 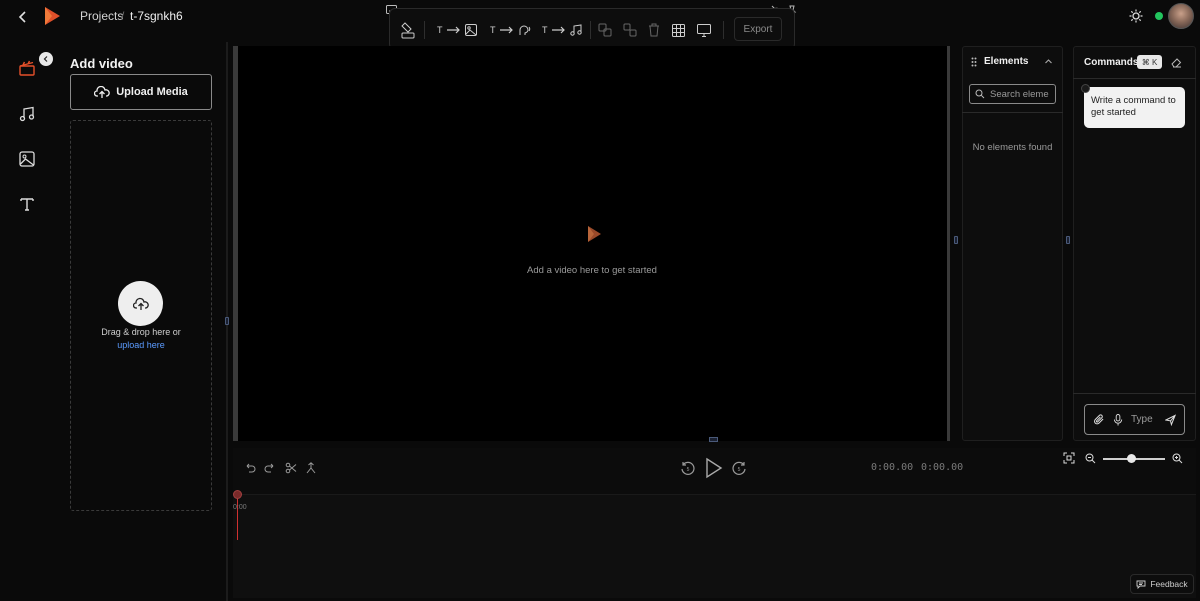 What do you see at coordinates (1118, 419) in the screenshot?
I see `mic-icon` at bounding box center [1118, 419].